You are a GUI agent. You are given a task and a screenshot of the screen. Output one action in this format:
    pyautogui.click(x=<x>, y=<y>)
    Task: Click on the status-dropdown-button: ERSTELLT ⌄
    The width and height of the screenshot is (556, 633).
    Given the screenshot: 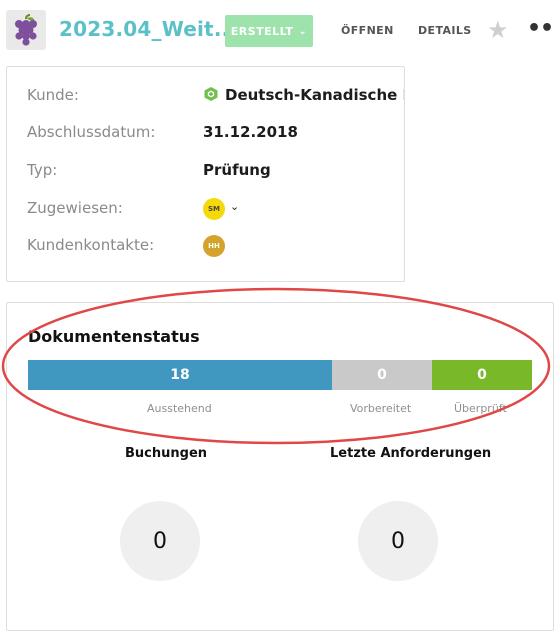 What is the action you would take?
    pyautogui.click(x=269, y=31)
    